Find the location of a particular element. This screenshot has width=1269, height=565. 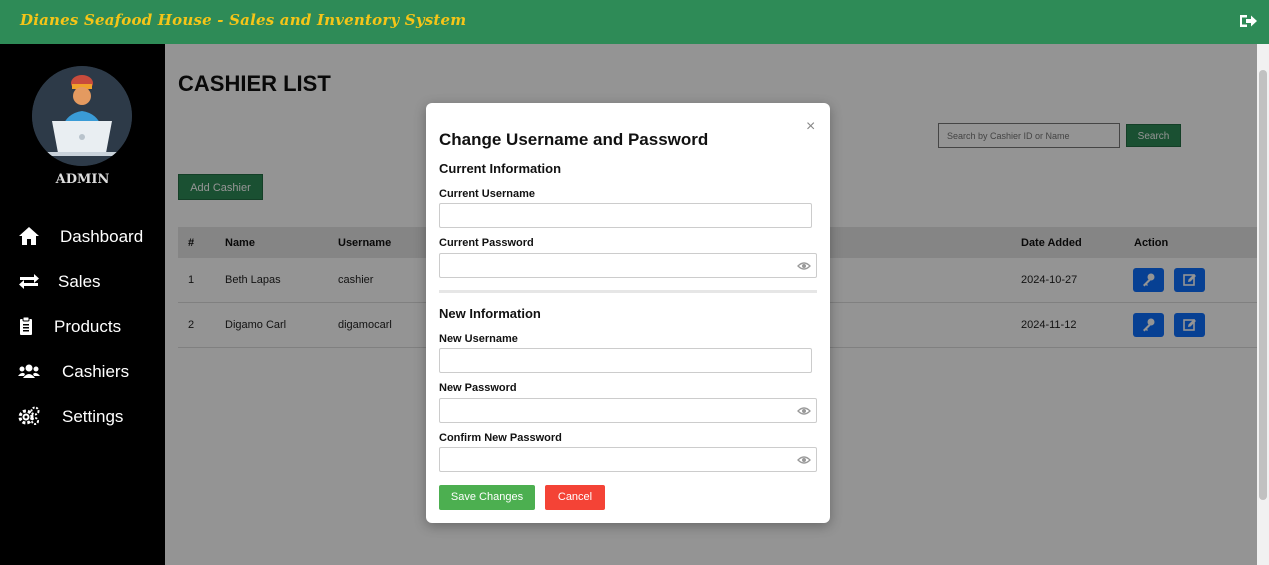

home-icon is located at coordinates (29, 236).